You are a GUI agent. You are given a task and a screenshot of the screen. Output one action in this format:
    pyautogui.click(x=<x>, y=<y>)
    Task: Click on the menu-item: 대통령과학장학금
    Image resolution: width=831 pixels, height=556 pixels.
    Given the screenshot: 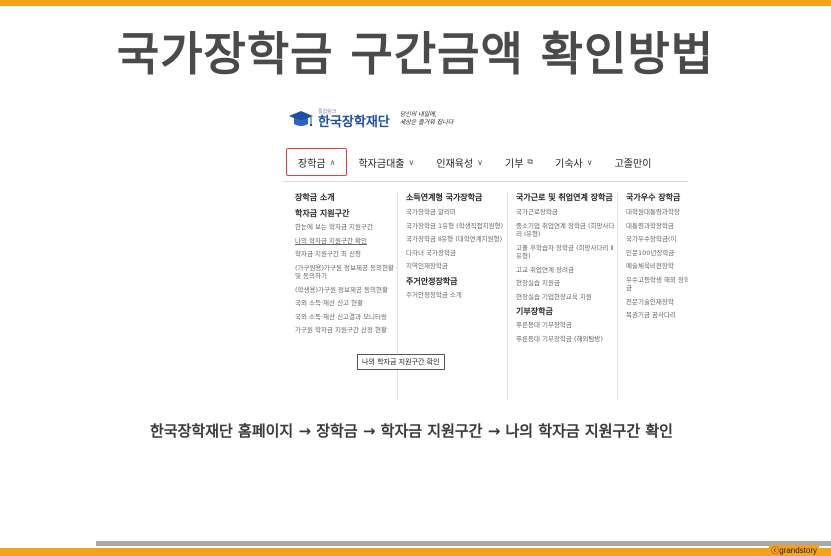 What is the action you would take?
    pyautogui.click(x=657, y=226)
    